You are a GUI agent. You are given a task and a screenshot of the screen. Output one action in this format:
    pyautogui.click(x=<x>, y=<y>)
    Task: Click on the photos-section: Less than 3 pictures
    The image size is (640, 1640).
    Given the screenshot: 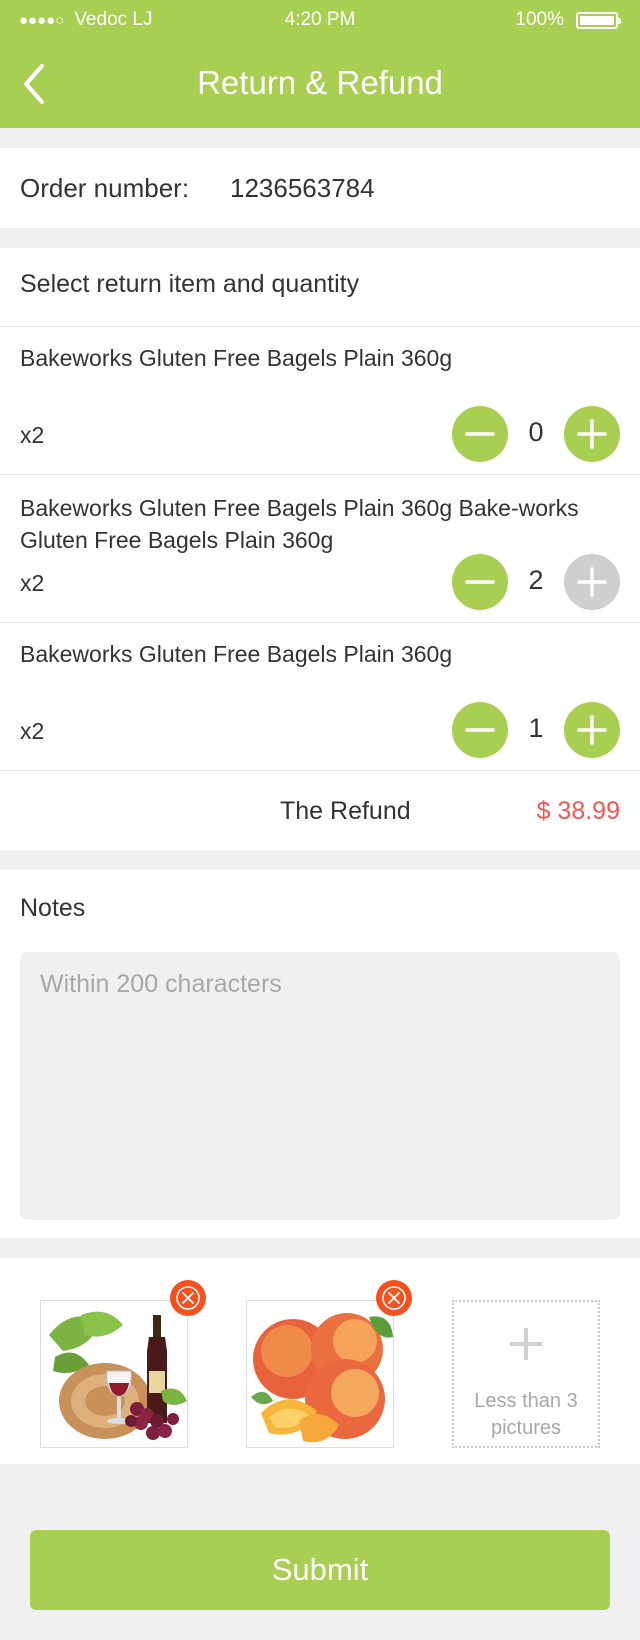 What is the action you would take?
    pyautogui.click(x=320, y=1361)
    